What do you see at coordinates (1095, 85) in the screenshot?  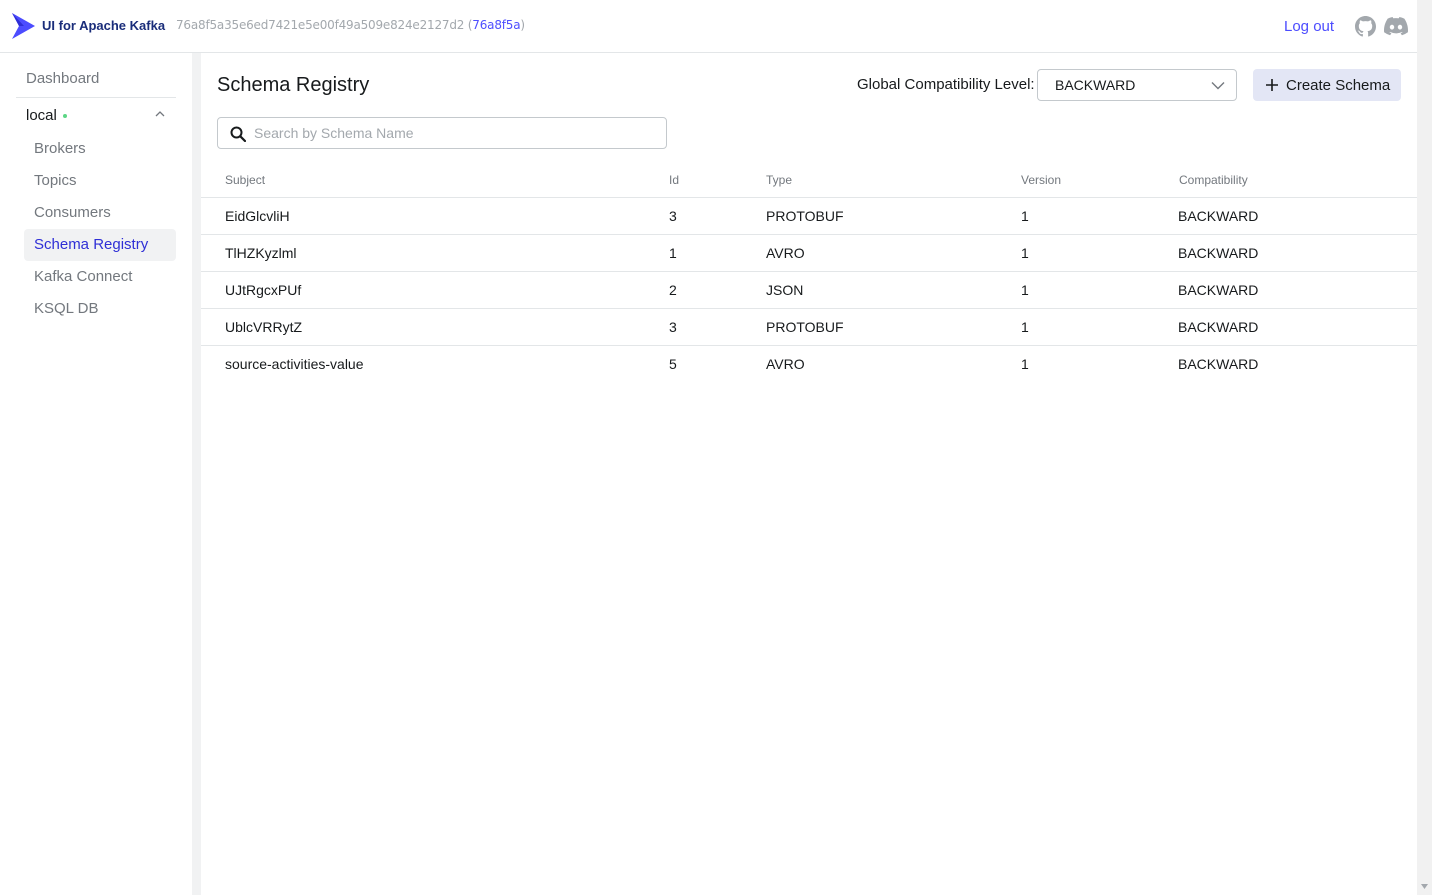 I see `compatibility-value: BACKWARD` at bounding box center [1095, 85].